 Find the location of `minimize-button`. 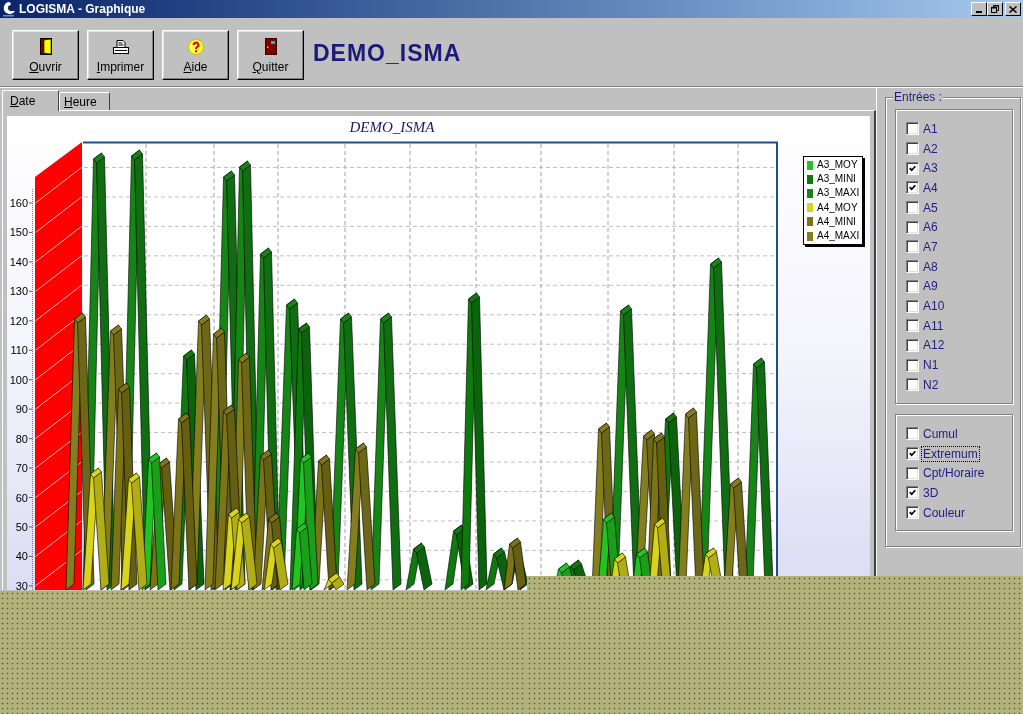

minimize-button is located at coordinates (979, 9).